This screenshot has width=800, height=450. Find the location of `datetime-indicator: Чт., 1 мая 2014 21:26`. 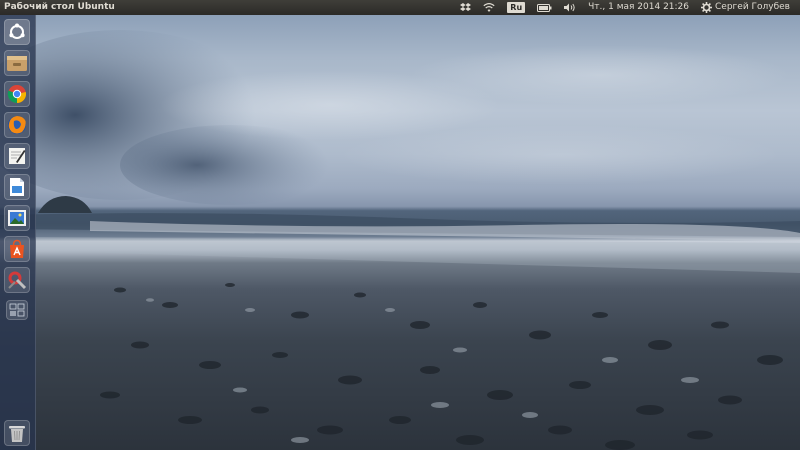

datetime-indicator: Чт., 1 мая 2014 21:26 is located at coordinates (638, 7).